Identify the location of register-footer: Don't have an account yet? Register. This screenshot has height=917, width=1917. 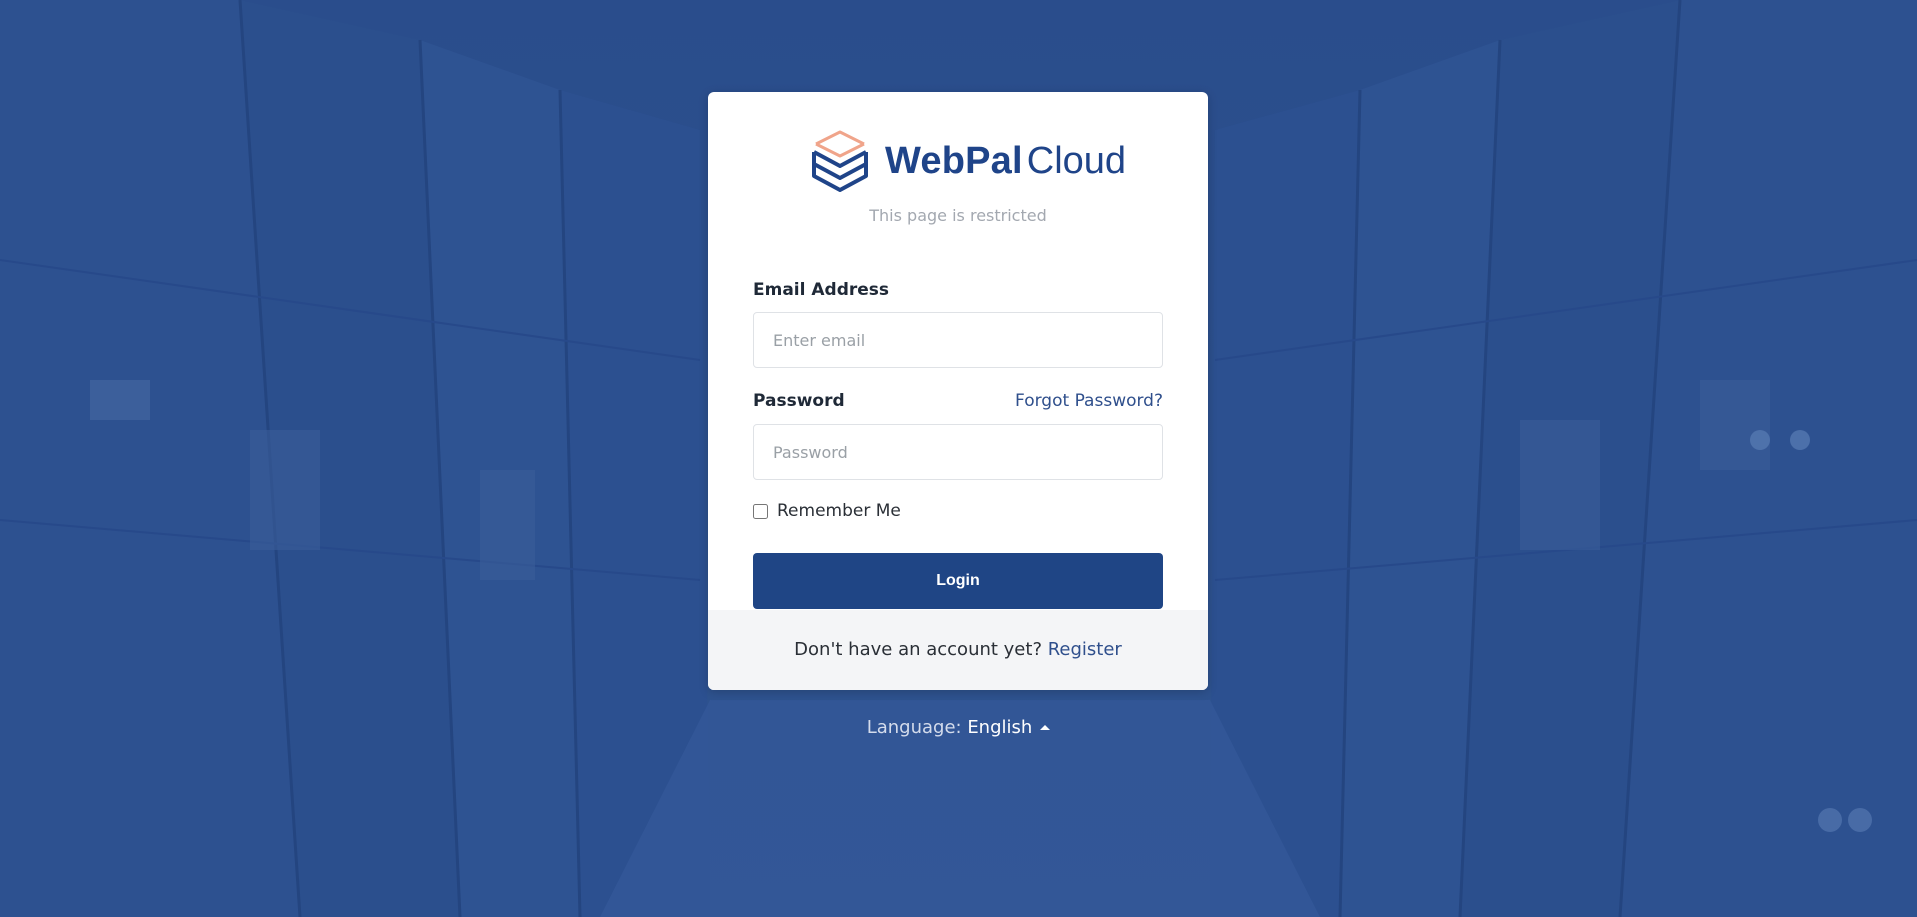
(958, 650).